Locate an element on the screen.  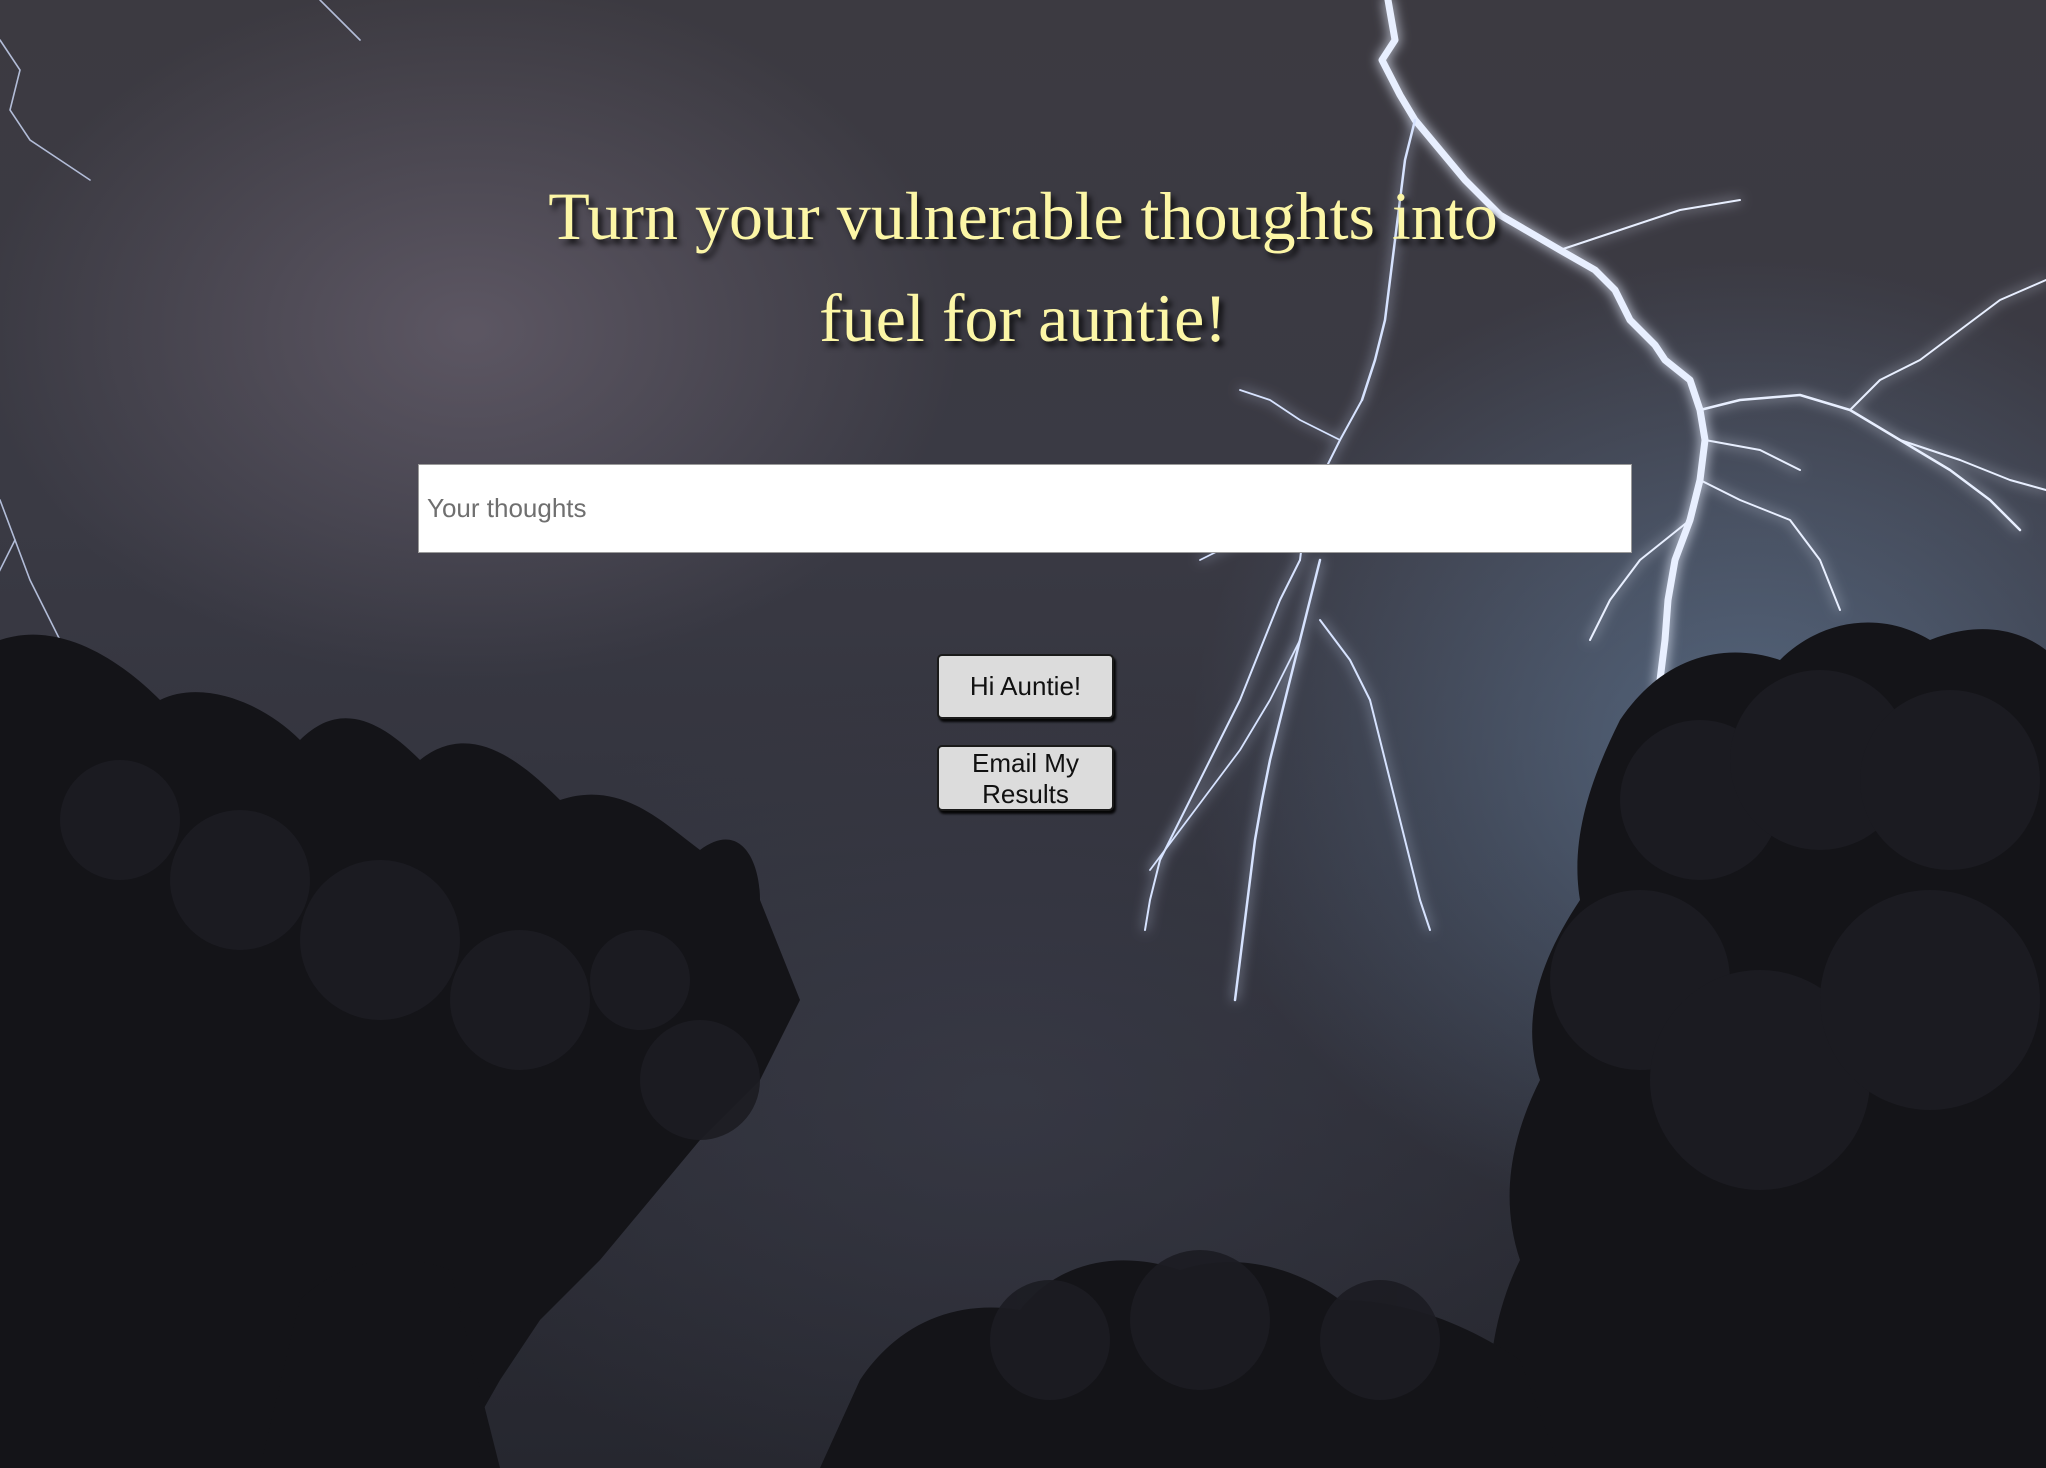
email-results-button: Email My Results is located at coordinates (1025, 778).